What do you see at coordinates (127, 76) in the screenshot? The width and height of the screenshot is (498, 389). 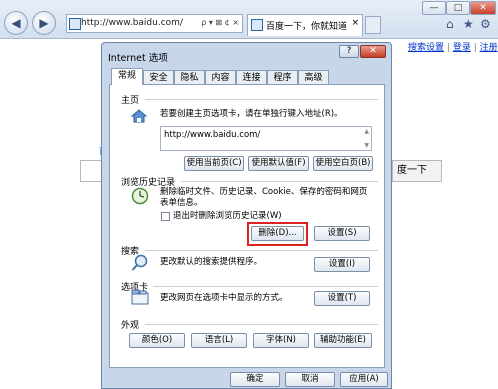 I see `tab-general: 常规` at bounding box center [127, 76].